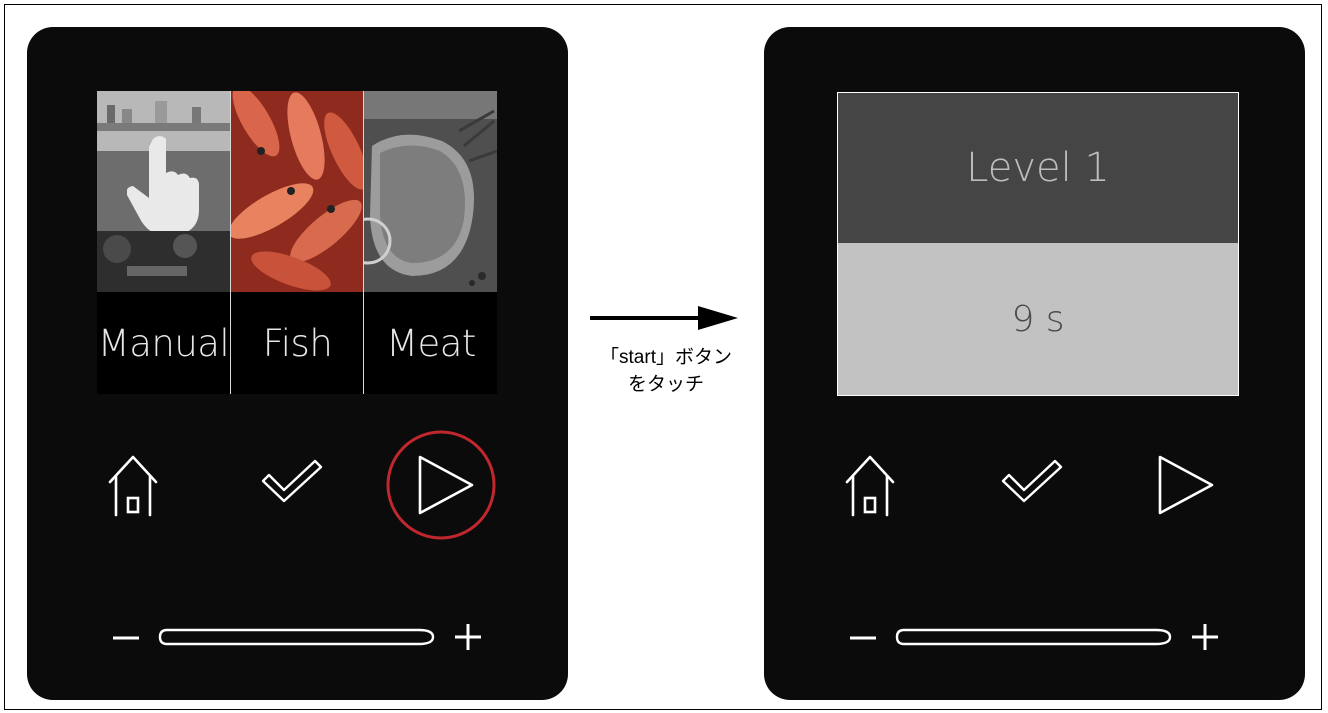 This screenshot has height=713, width=1328. Describe the element at coordinates (666, 357) in the screenshot. I see `caption-line: 「start」ボタン` at that location.